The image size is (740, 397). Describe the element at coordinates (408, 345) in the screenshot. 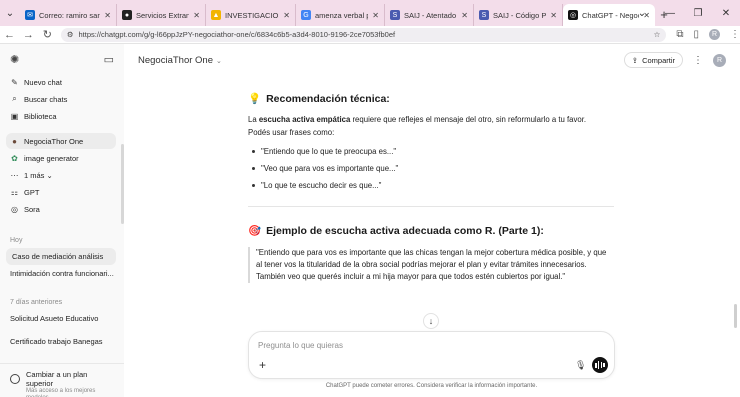

I see `prompt-input` at that location.